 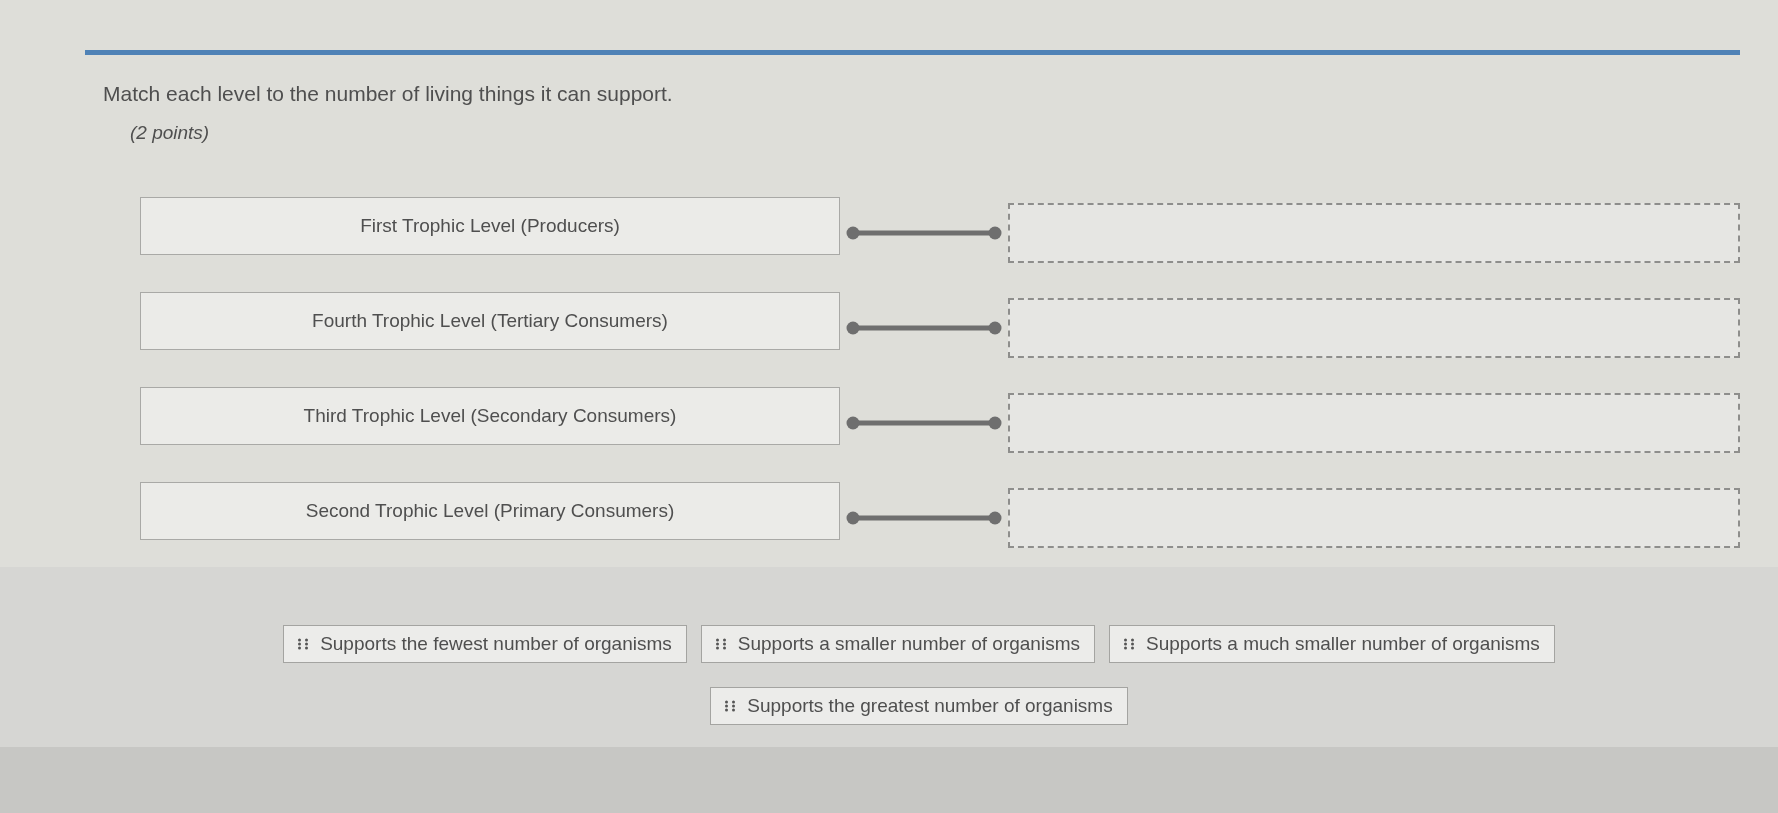 I want to click on answer-chip: Supports the greatest number of organisms, so click(x=919, y=706).